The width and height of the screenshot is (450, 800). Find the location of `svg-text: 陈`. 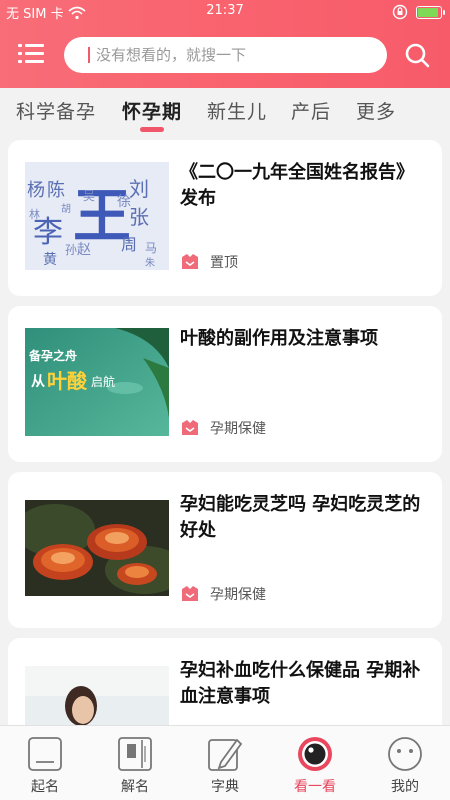

svg-text: 陈 is located at coordinates (56, 190).